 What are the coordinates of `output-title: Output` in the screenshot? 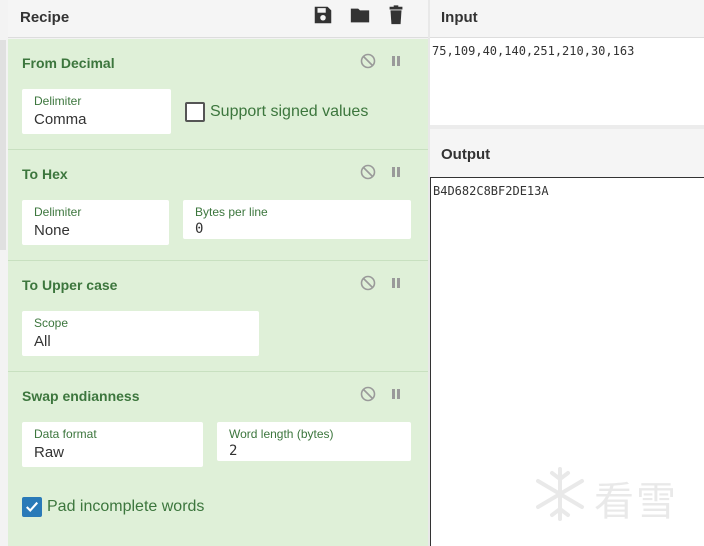 It's located at (466, 154).